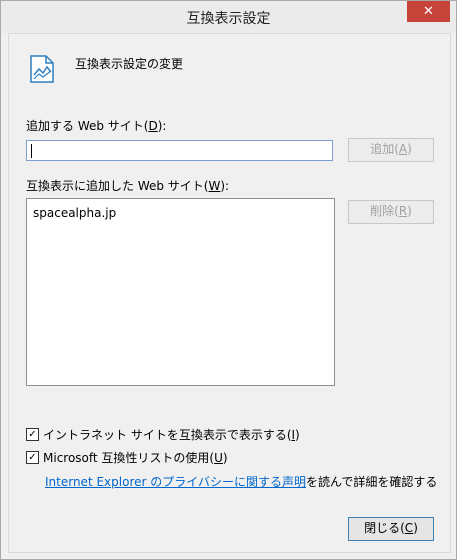 The width and height of the screenshot is (457, 560). Describe the element at coordinates (372, 482) in the screenshot. I see `privacy-suffix: を読んで詳細を確認する` at that location.